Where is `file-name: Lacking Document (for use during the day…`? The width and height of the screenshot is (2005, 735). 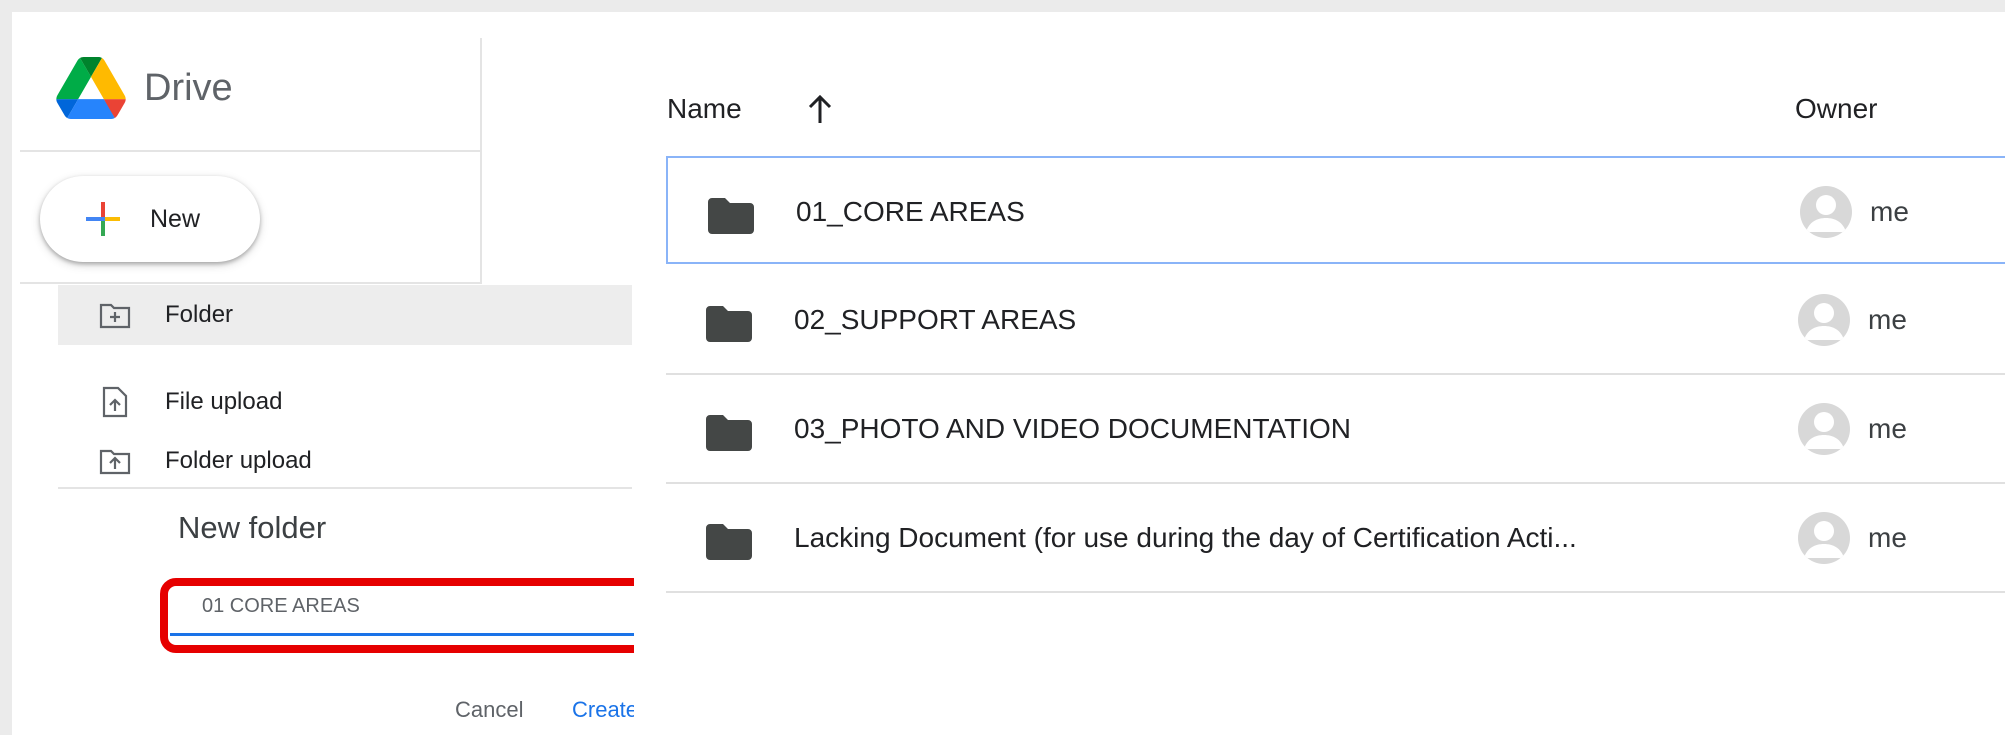
file-name: Lacking Document (for use during the day… is located at coordinates (1185, 537).